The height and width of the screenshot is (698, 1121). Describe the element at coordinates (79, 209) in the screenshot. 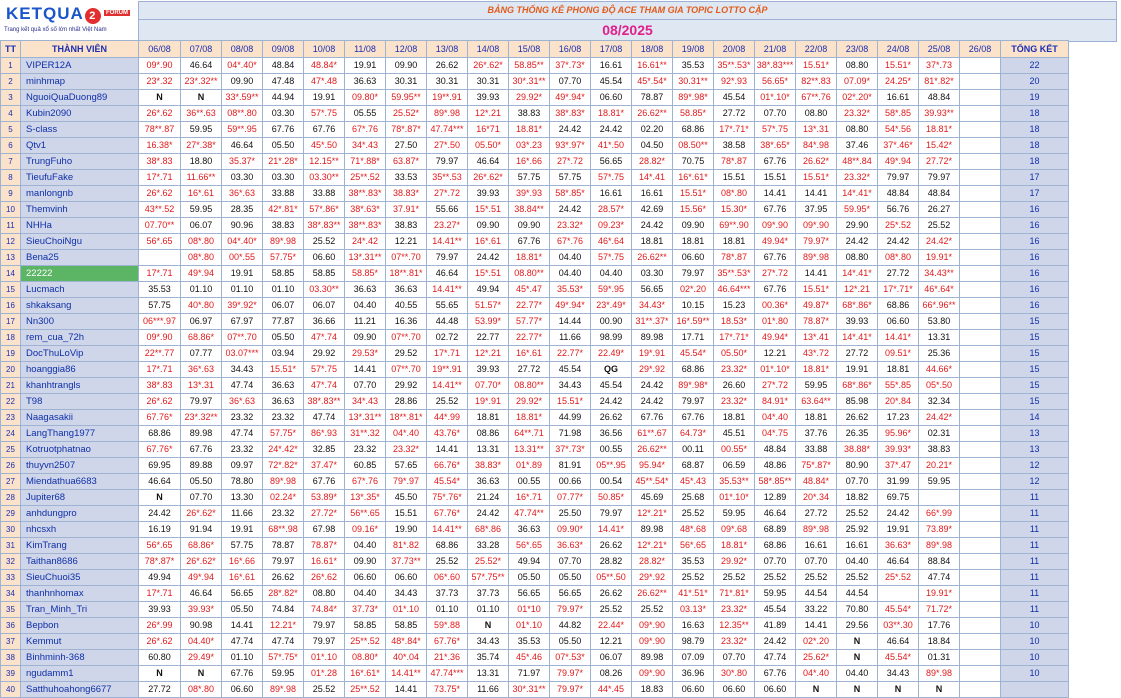

I see `member-name: Themvinh` at that location.